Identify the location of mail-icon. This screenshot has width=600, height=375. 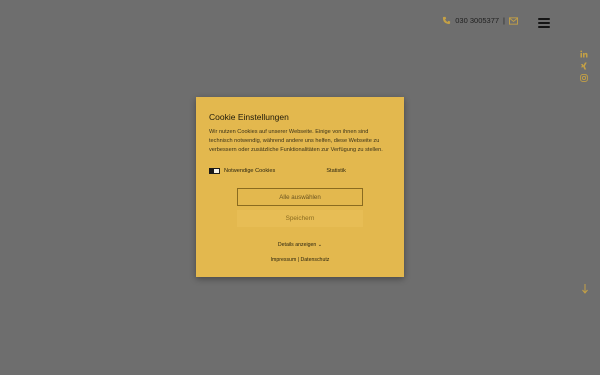
(513, 20).